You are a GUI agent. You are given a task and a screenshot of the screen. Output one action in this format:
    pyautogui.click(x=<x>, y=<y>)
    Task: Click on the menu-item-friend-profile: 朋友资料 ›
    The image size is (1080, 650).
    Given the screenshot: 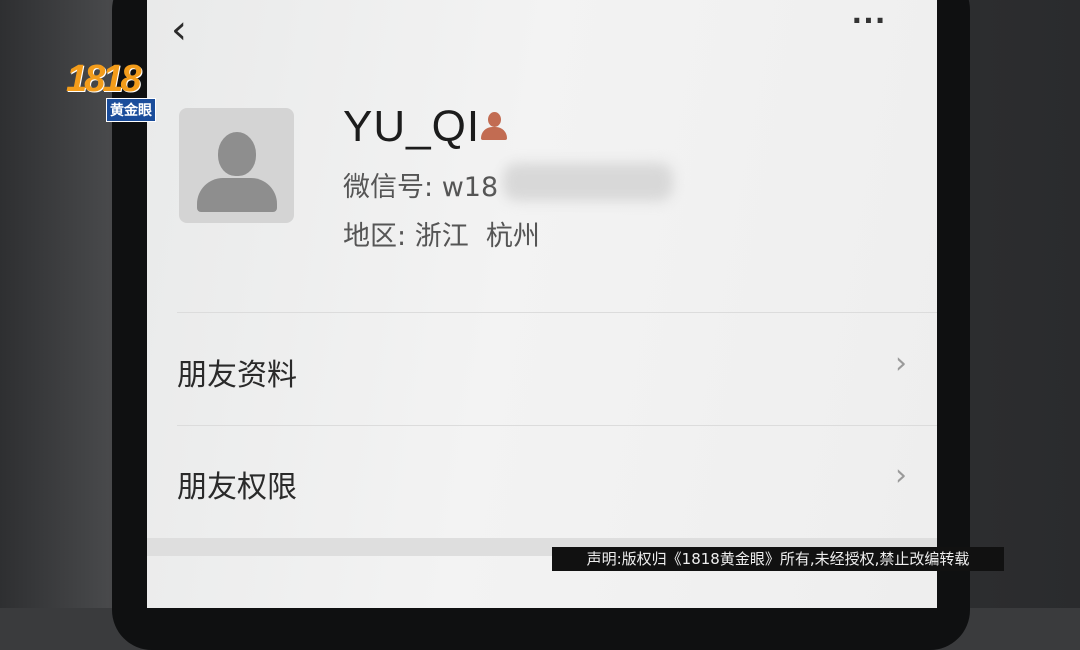 What is the action you would take?
    pyautogui.click(x=542, y=373)
    